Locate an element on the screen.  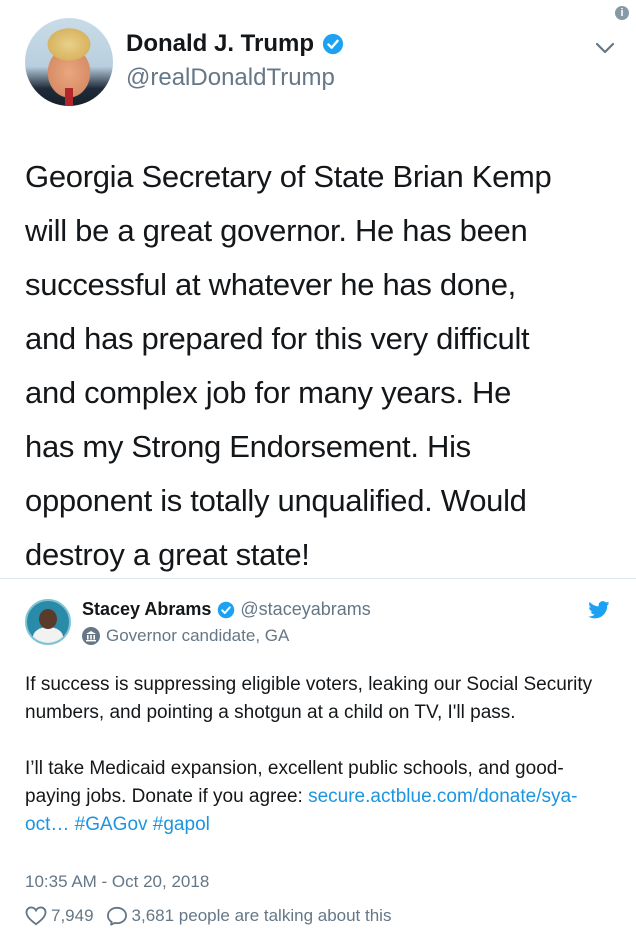
tweet-text-line: opponent is totally unqualified. Would is located at coordinates (276, 500).